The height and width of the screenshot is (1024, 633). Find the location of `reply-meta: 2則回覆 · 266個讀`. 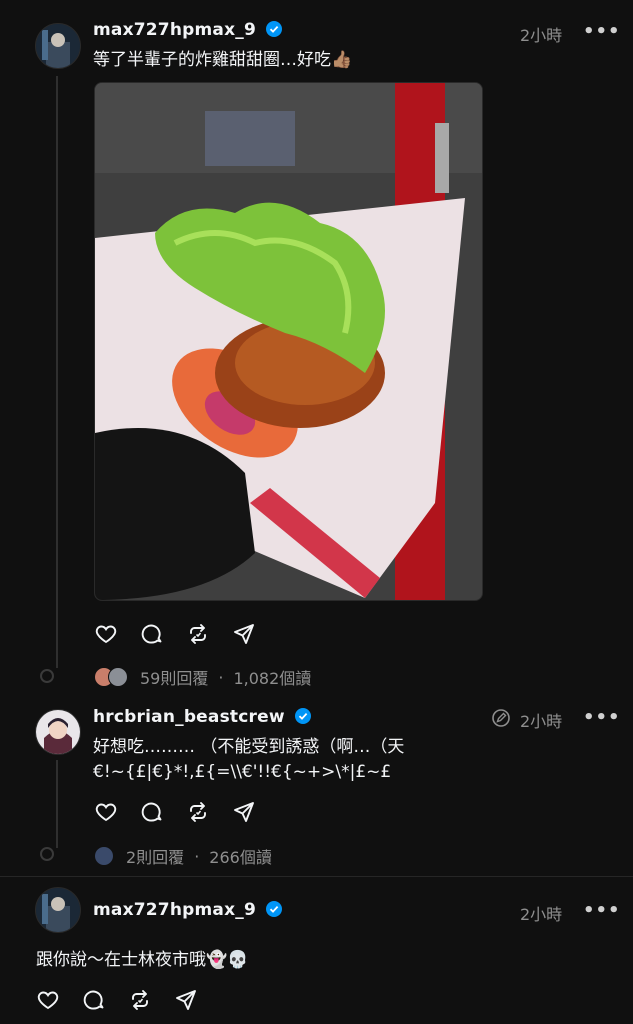

reply-meta: 2則回覆 · 266個讀 is located at coordinates (183, 856).